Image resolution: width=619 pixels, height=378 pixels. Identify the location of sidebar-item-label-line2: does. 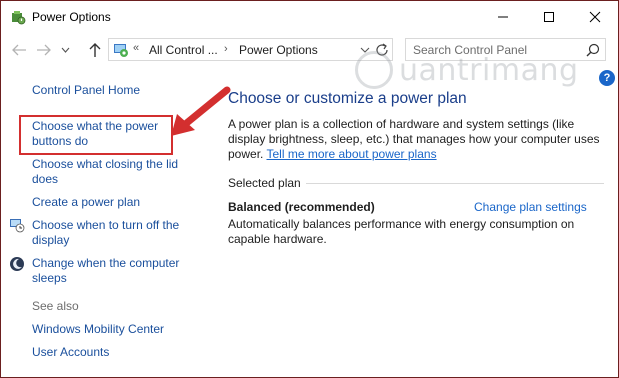
(45, 179).